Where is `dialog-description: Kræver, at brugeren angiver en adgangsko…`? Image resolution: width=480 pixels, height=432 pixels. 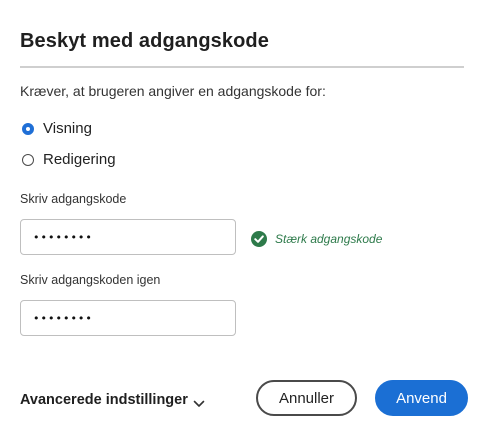
dialog-description: Kræver, at brugeren angiver en adgangsko… is located at coordinates (173, 91).